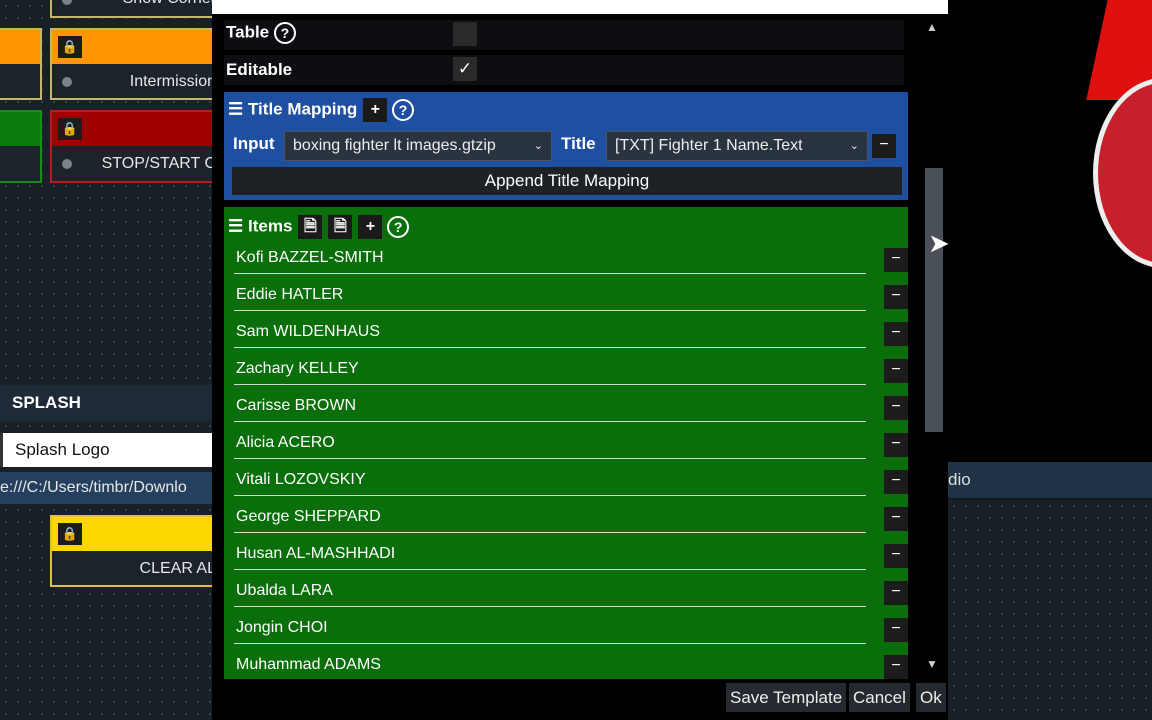 The height and width of the screenshot is (720, 1152). I want to click on tile-label: CLEAR AL, so click(177, 568).